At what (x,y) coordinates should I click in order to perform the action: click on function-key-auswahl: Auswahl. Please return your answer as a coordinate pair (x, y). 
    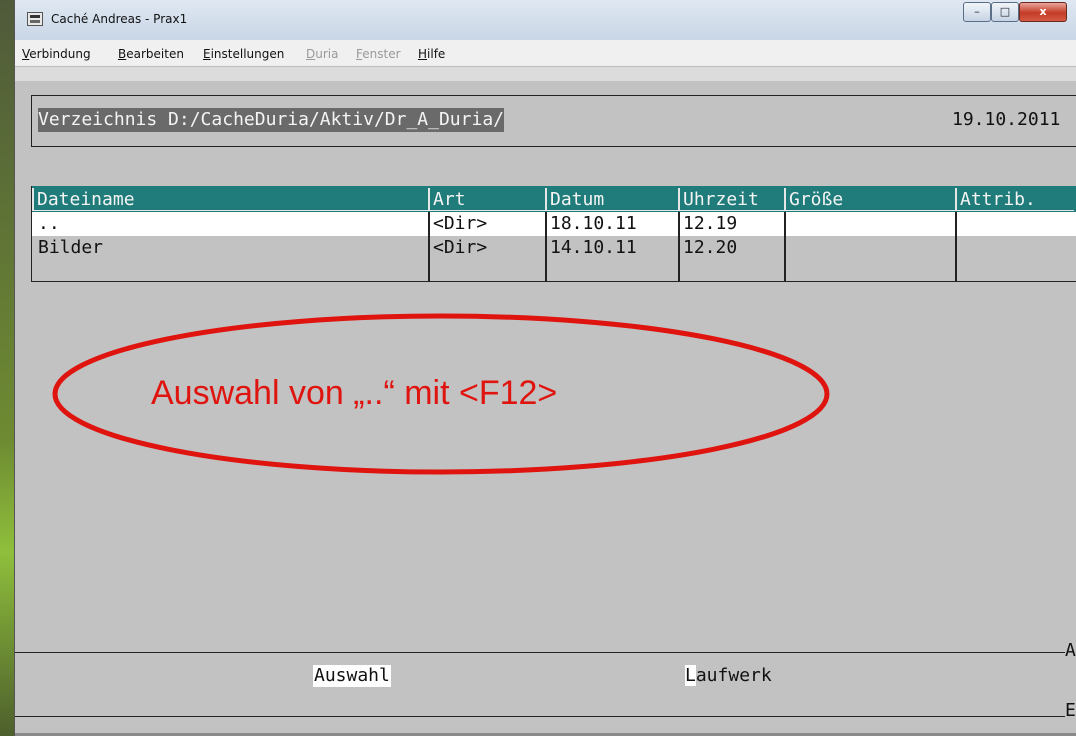
    Looking at the image, I should click on (352, 676).